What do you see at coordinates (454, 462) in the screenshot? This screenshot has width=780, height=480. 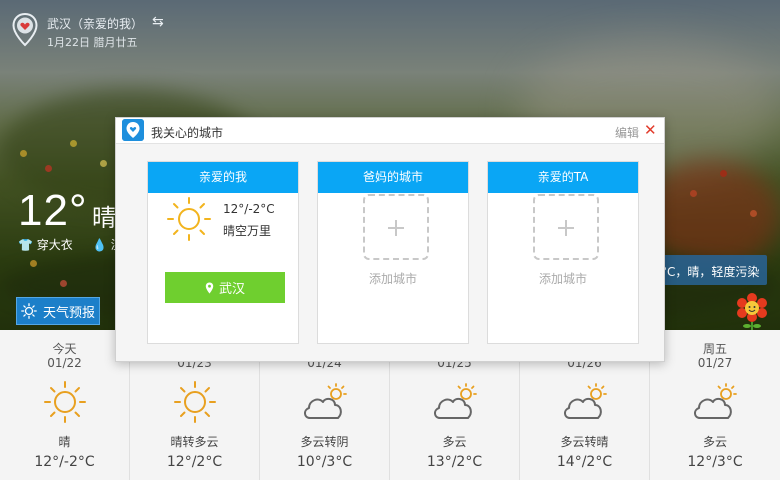 I see `day-temperature: 13°/2°C` at bounding box center [454, 462].